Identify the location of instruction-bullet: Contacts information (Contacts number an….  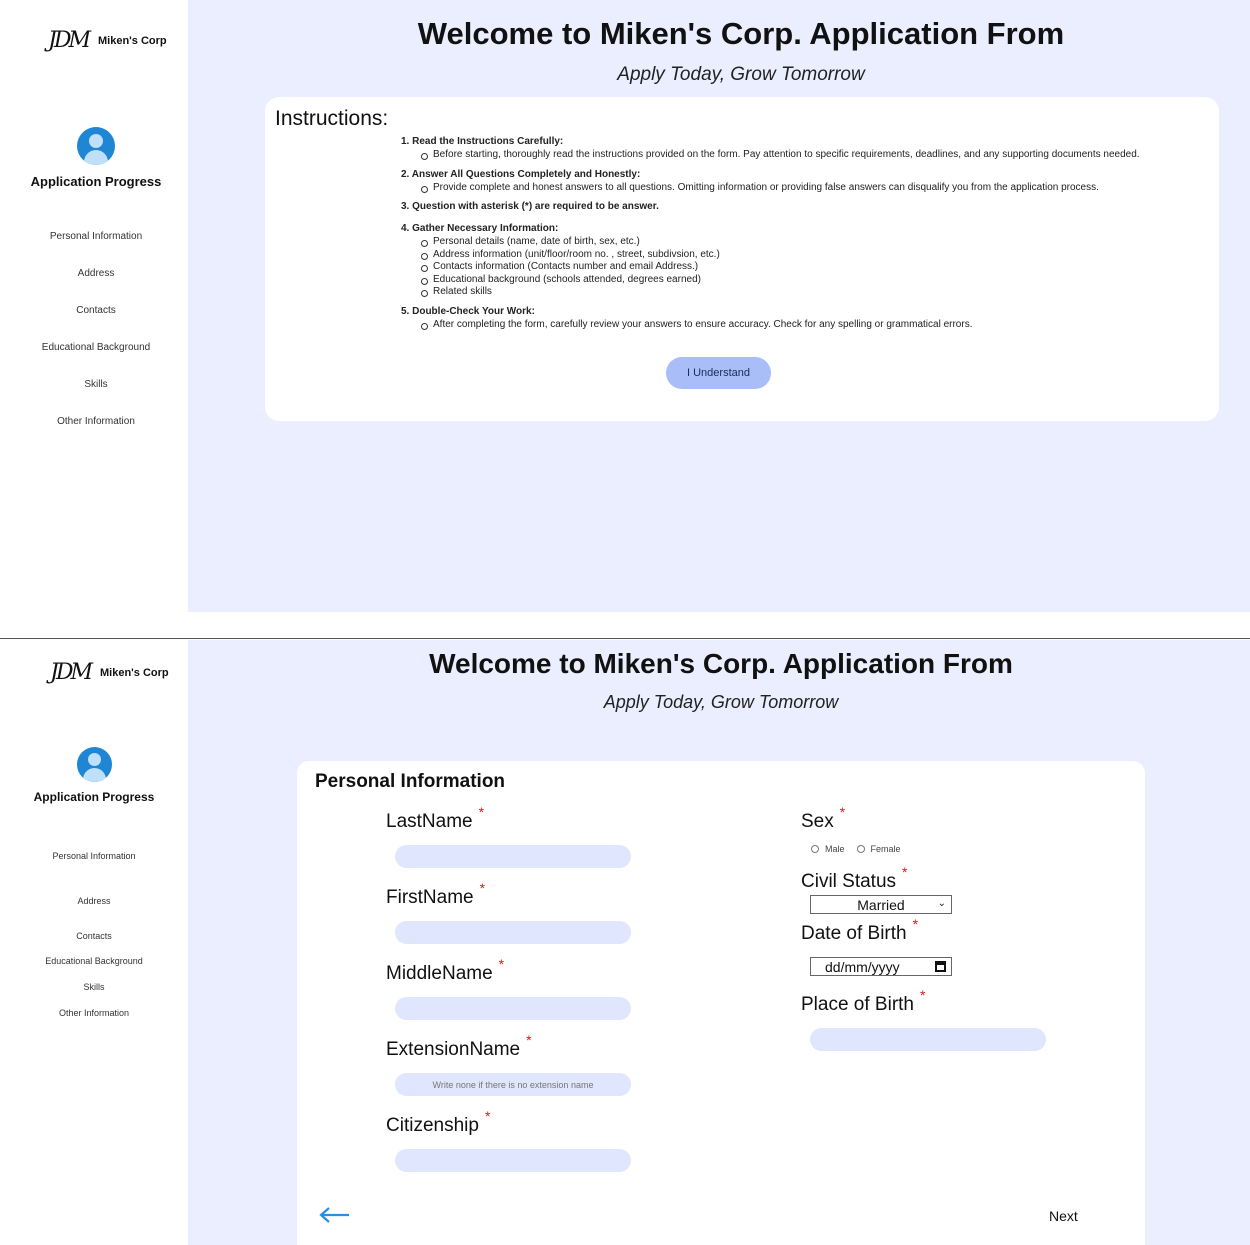
(821, 267).